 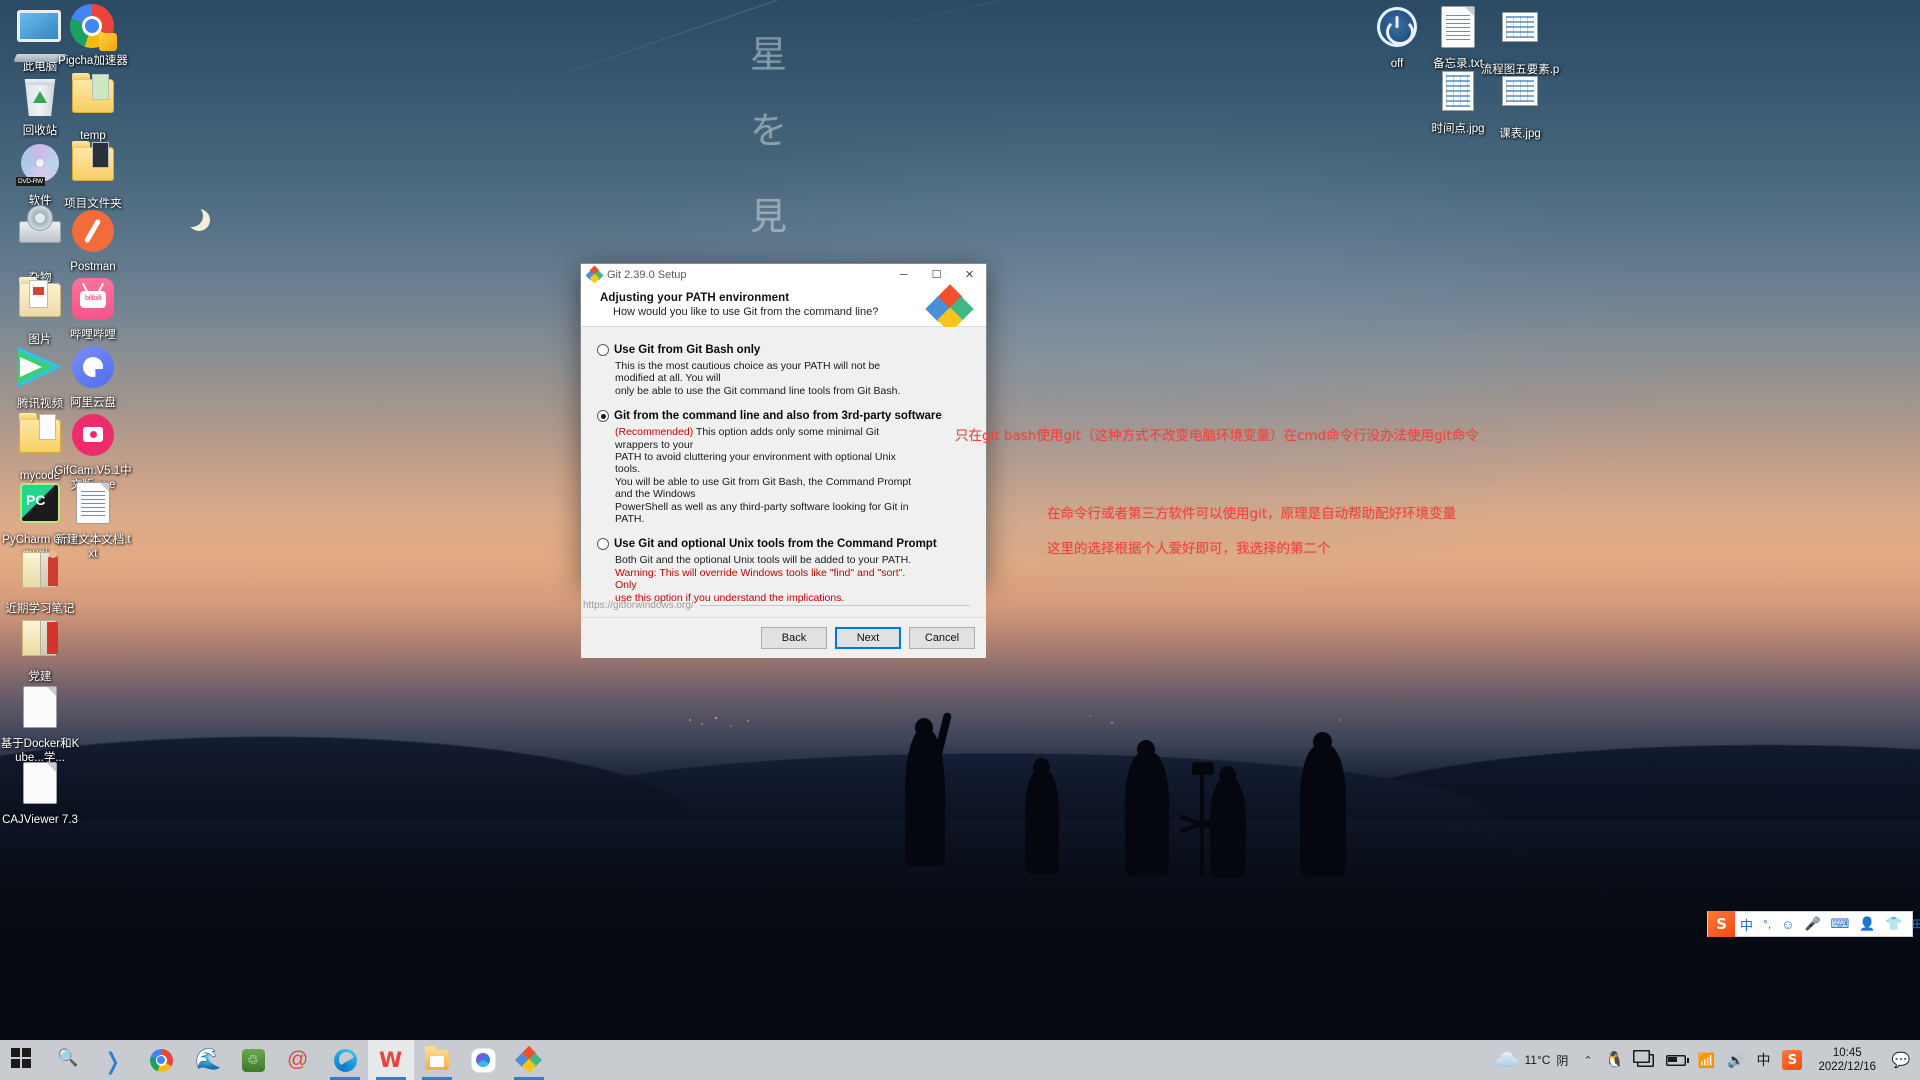 I want to click on desktop-icon-cajviewer: CAJViewer 7.3, so click(x=40, y=793).